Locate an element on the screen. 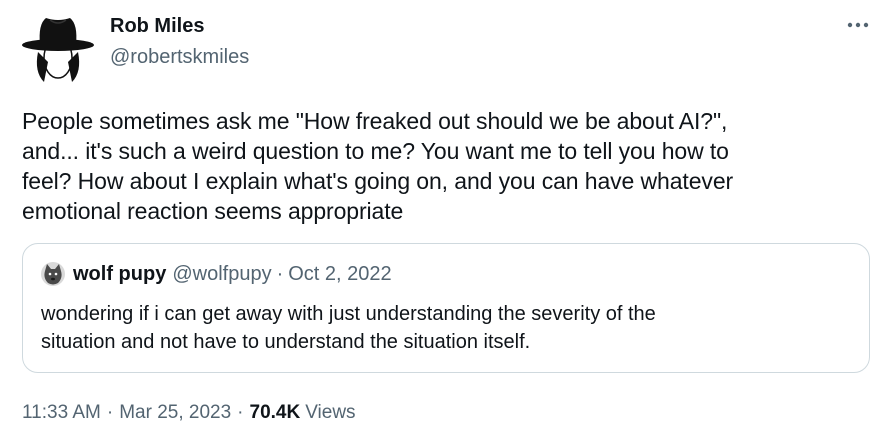 This screenshot has width=889, height=439. hat-silhouette-avatar-icon is located at coordinates (57, 49).